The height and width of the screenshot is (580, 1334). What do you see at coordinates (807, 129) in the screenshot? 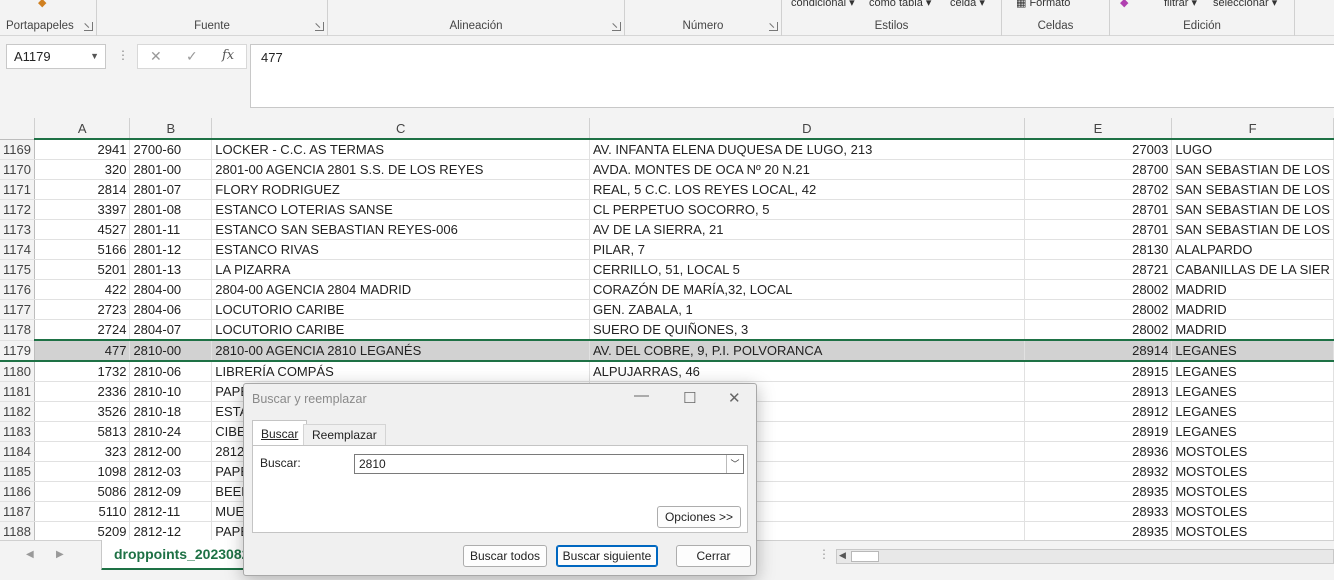
I see `column-header-d: D` at bounding box center [807, 129].